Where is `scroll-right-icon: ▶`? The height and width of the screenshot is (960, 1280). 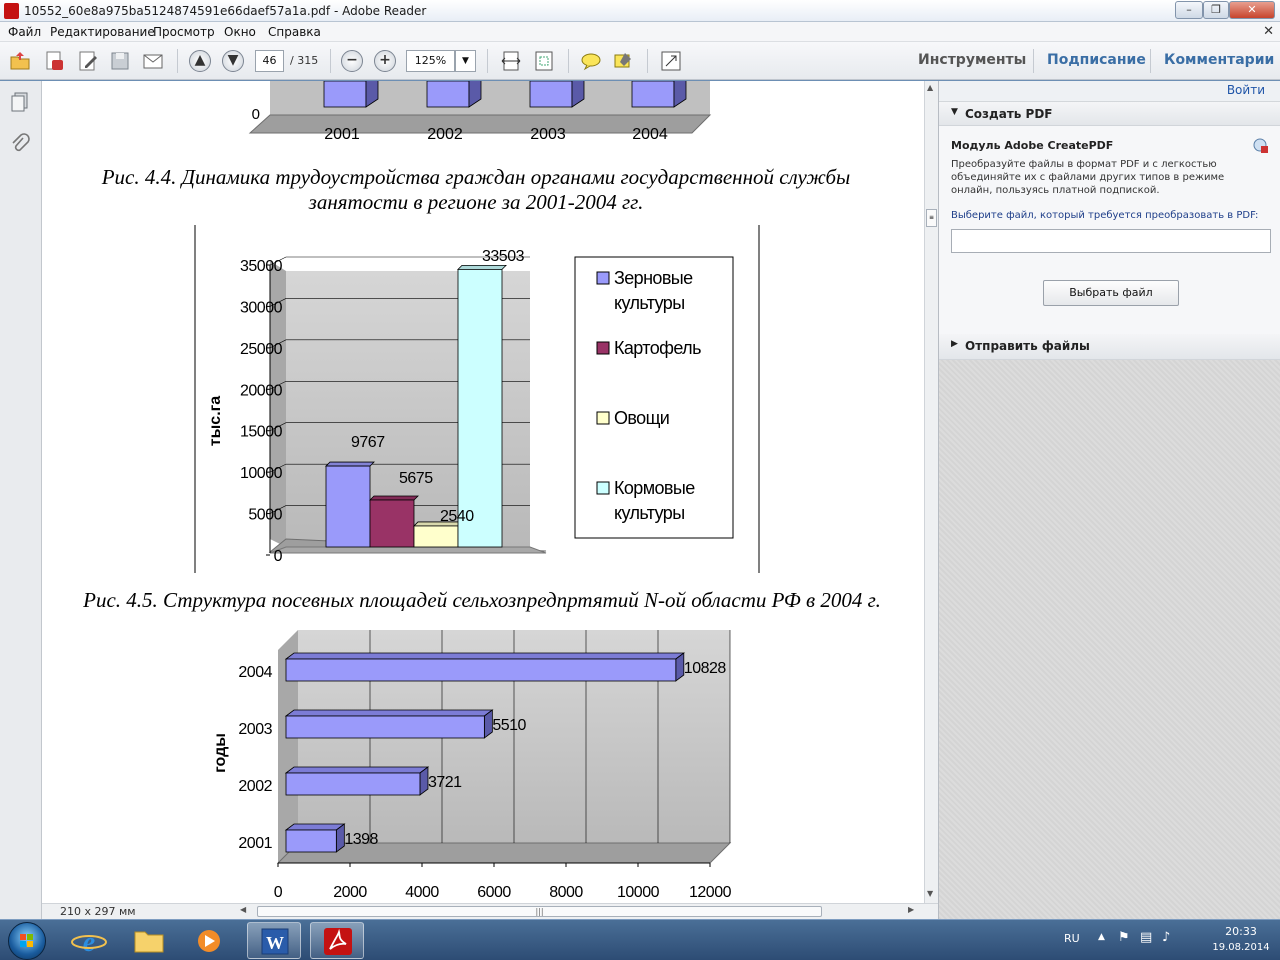 scroll-right-icon: ▶ is located at coordinates (911, 909).